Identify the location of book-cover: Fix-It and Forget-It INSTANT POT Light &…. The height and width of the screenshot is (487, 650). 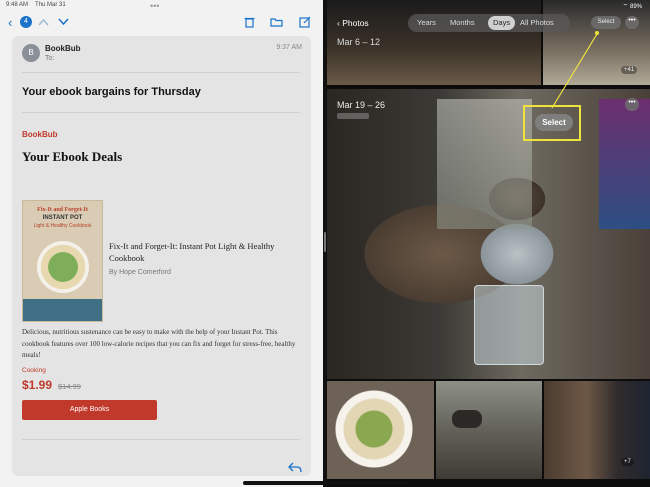
(62, 261).